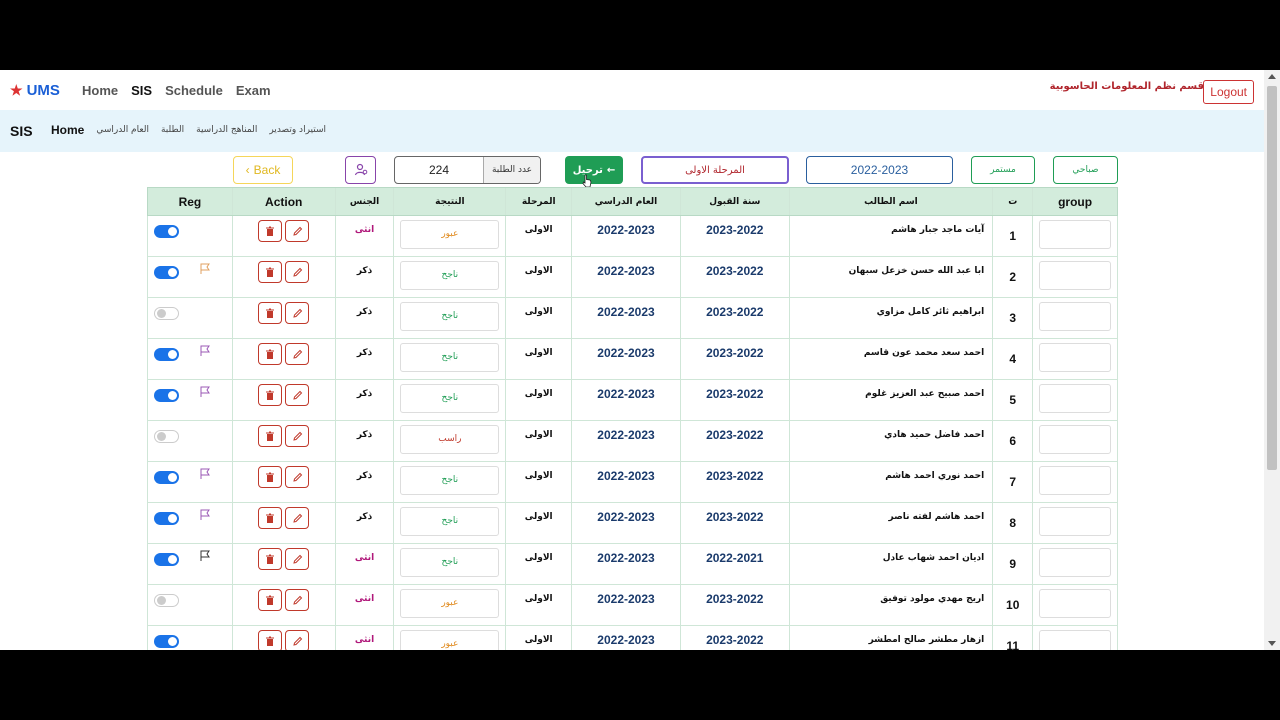 The height and width of the screenshot is (720, 1280). What do you see at coordinates (297, 131) in the screenshot?
I see `subnav-import-export: استيراد وتصدير` at bounding box center [297, 131].